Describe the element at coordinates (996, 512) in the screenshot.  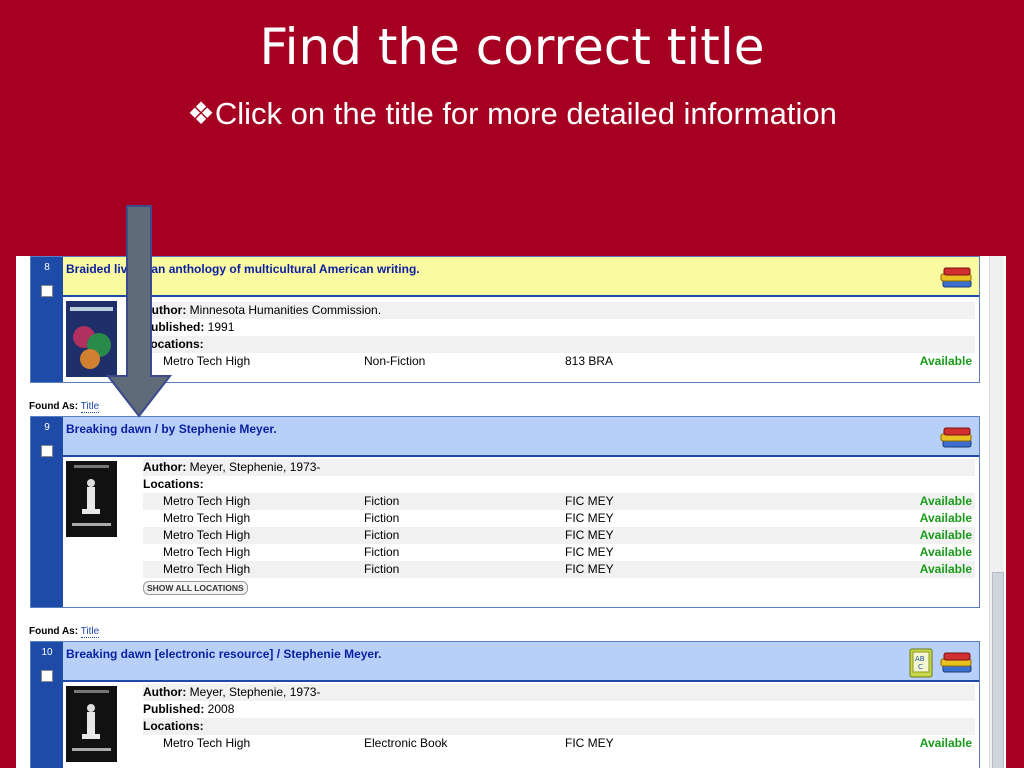
I see `vertical-scrollbar` at that location.